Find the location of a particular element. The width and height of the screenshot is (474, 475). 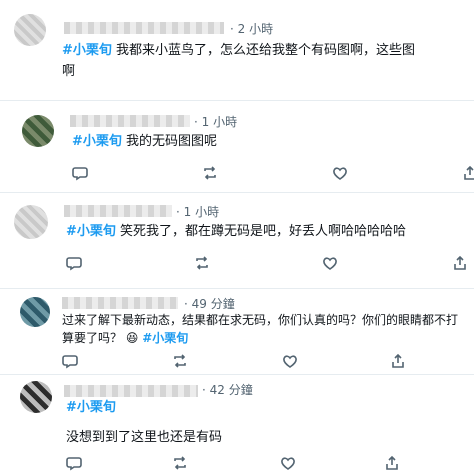

tweet-text: 过来了解下最新动态，结果都在求无码，你们认真的吗？你们的眼睛都不打 is located at coordinates (260, 320).